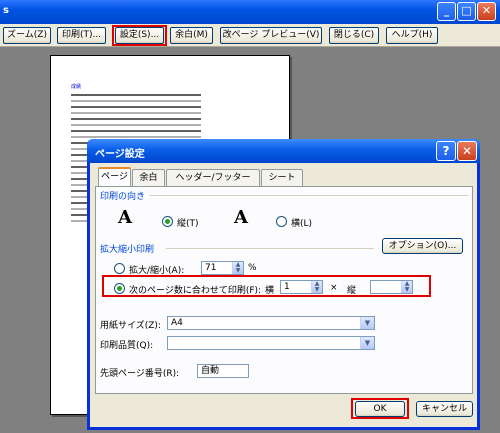 This screenshot has width=500, height=433. I want to click on portrait-label: 縦(T), so click(188, 224).